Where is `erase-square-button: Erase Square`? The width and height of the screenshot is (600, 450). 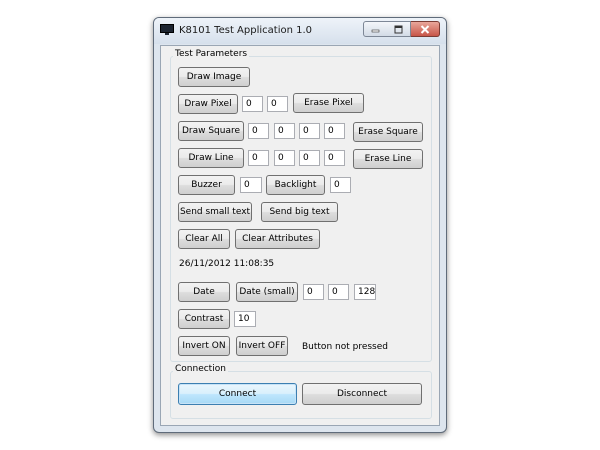 erase-square-button: Erase Square is located at coordinates (388, 132).